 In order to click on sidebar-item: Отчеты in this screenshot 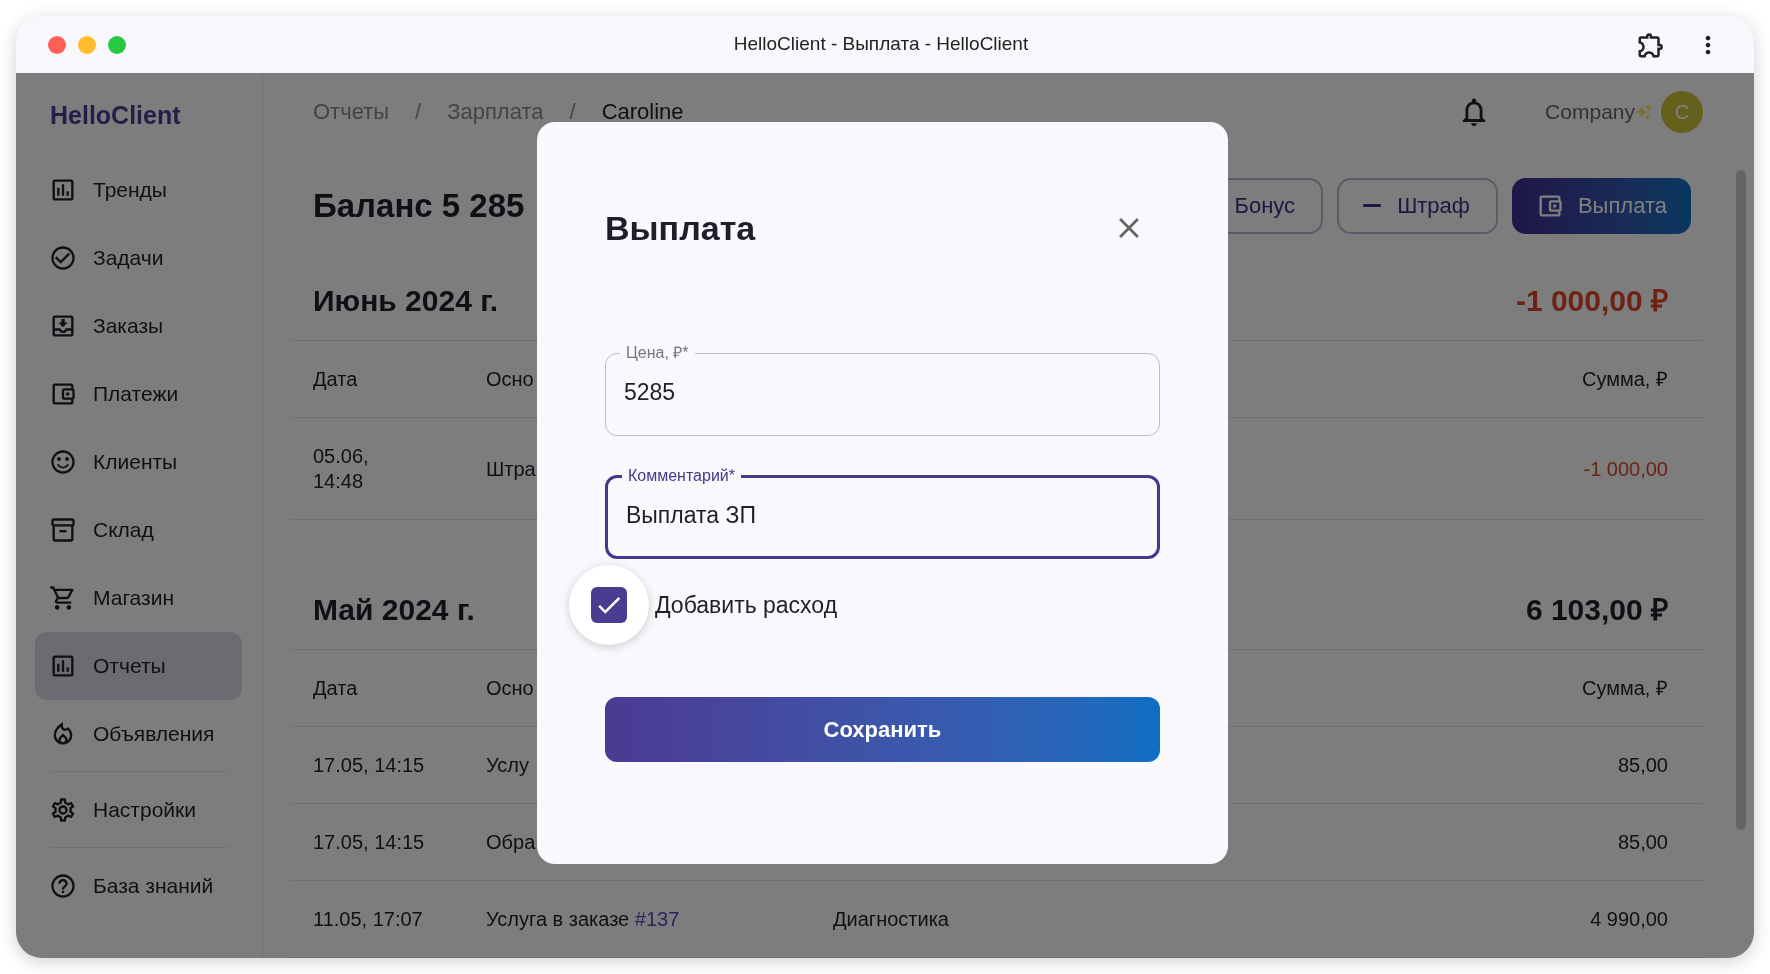, I will do `click(138, 666)`.